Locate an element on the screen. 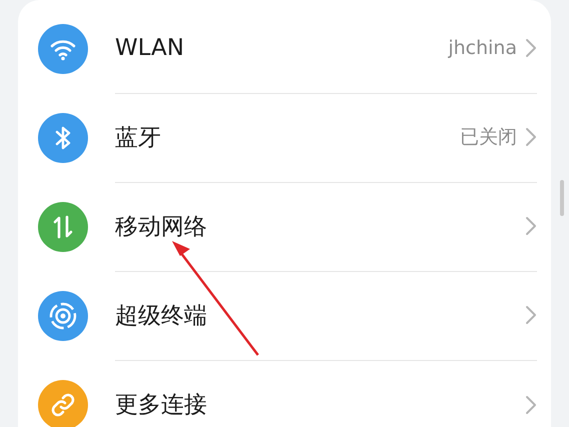  setting-label: 更多连接 is located at coordinates (320, 404).